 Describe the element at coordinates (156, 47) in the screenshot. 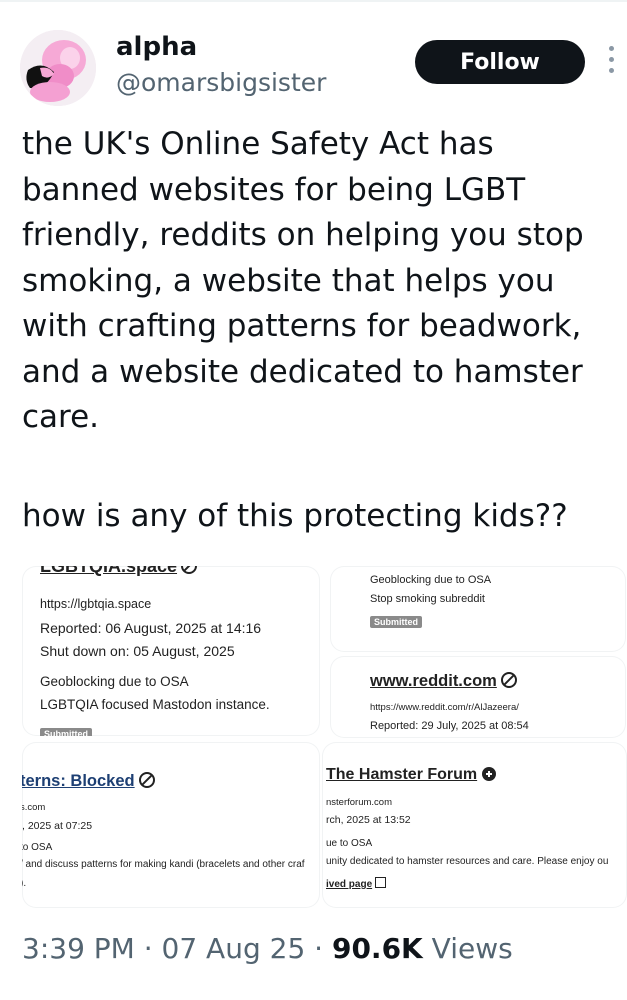

I see `author-name: alpha` at that location.